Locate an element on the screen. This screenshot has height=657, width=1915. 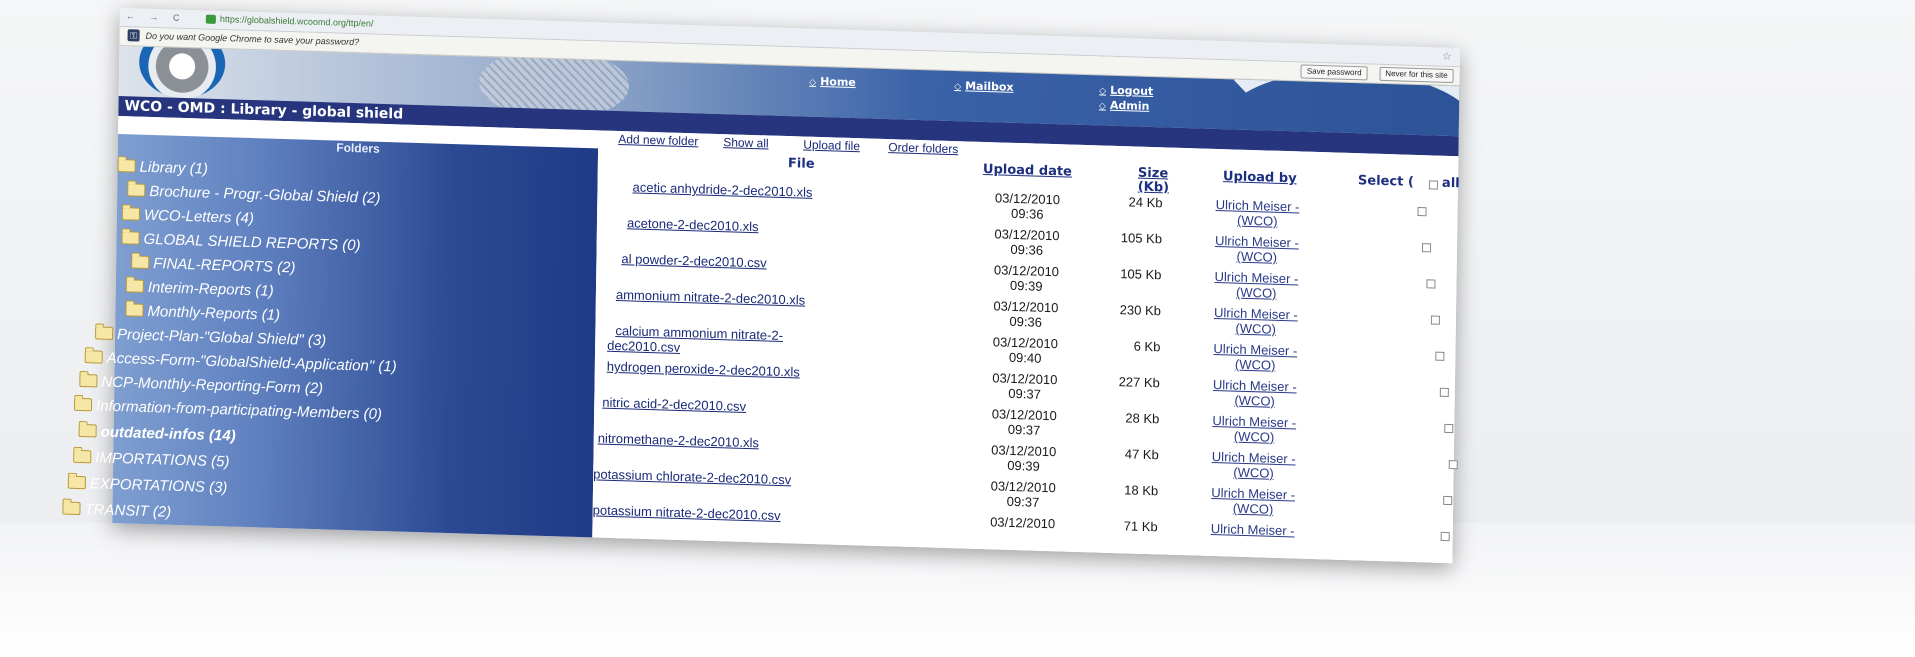
upload-file-link: Upload file is located at coordinates (831, 146).